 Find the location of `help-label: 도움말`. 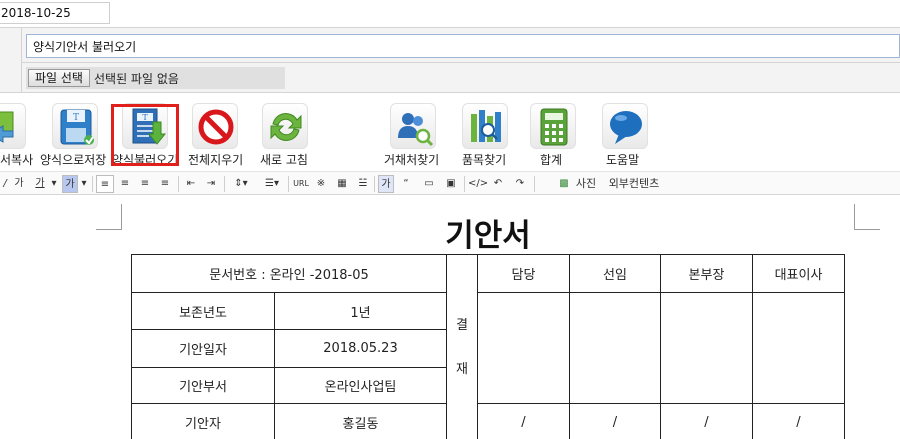

help-label: 도움말 is located at coordinates (623, 160).